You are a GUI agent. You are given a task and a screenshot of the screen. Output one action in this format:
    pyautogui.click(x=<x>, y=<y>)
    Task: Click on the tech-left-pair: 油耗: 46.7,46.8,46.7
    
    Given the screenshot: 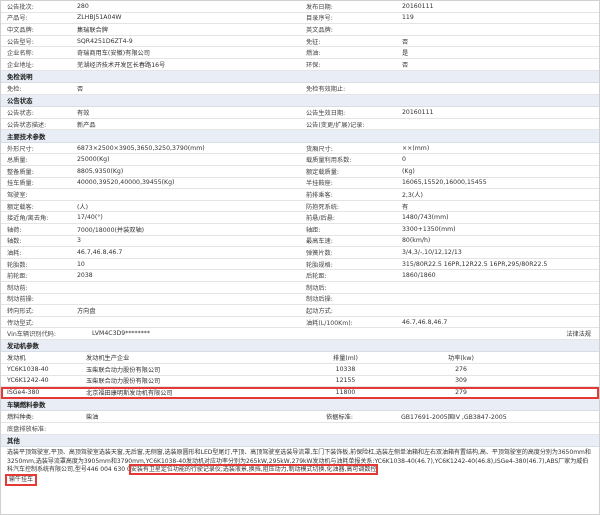 What is the action you would take?
    pyautogui.click(x=150, y=252)
    